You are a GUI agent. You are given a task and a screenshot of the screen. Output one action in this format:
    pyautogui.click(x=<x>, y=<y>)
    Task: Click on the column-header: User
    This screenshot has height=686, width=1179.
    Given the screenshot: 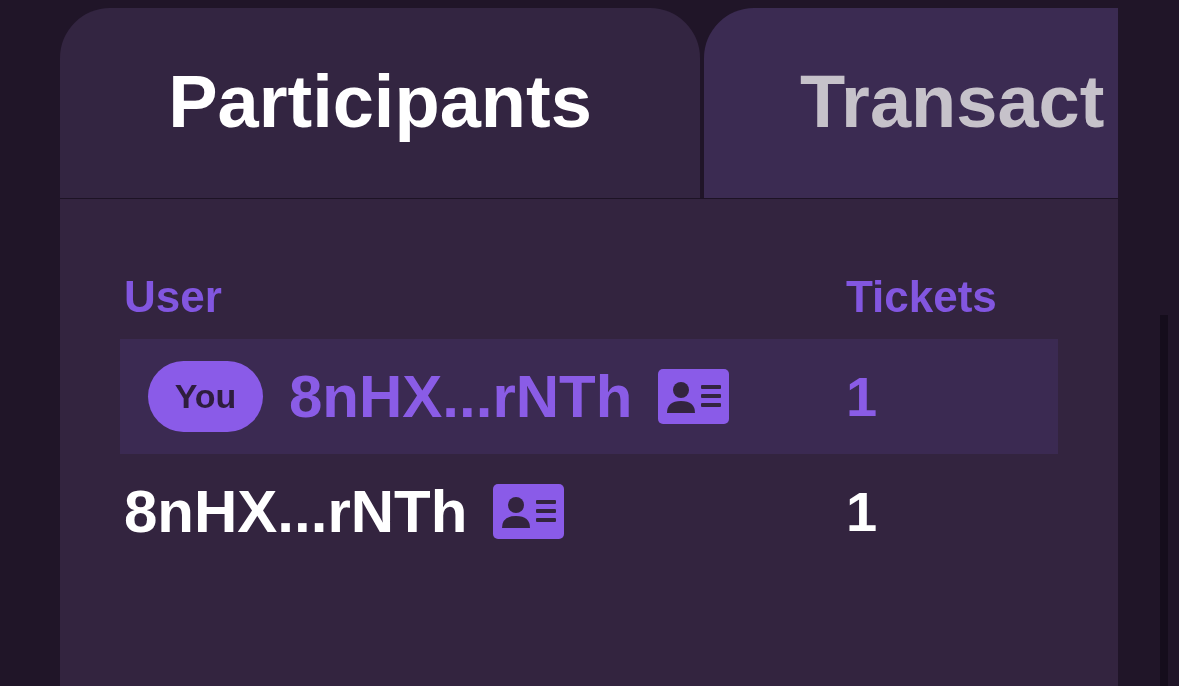 What is the action you would take?
    pyautogui.click(x=172, y=297)
    